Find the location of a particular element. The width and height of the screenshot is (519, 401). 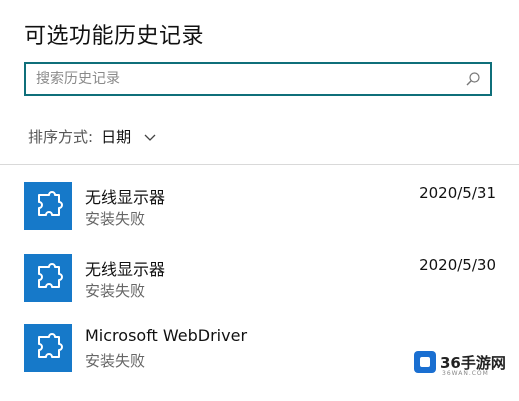

item-date: 2020/5/30 is located at coordinates (457, 265).